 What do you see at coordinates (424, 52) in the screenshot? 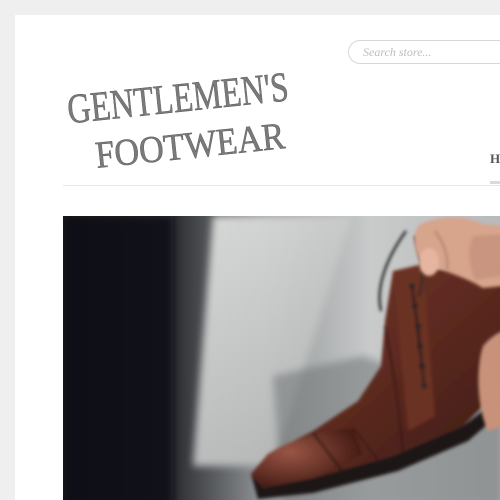
I see `search-input` at bounding box center [424, 52].